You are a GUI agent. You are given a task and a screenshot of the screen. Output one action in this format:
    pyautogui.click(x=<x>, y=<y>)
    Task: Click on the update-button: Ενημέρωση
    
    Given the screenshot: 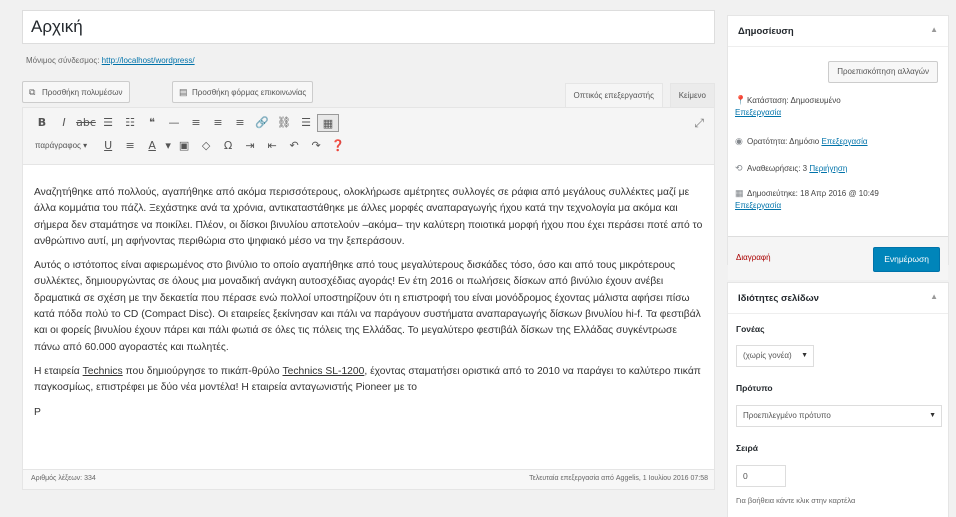 What is the action you would take?
    pyautogui.click(x=906, y=259)
    